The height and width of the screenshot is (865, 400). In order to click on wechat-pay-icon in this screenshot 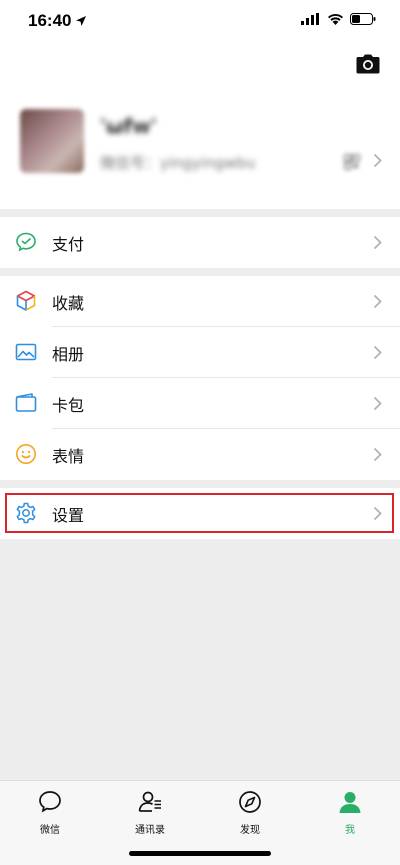, I will do `click(26, 242)`.